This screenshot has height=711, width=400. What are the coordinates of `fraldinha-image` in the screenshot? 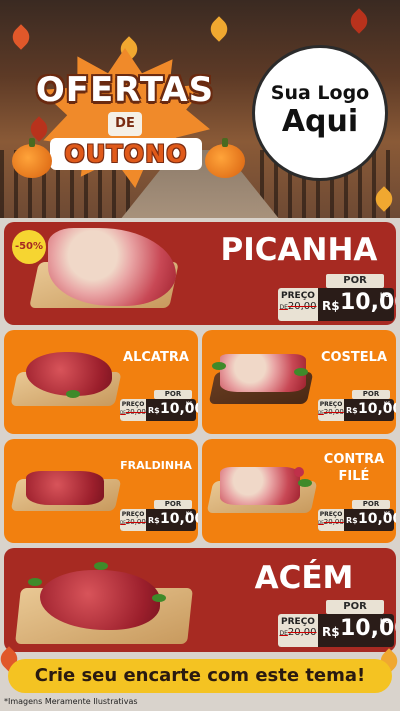 It's located at (65, 488).